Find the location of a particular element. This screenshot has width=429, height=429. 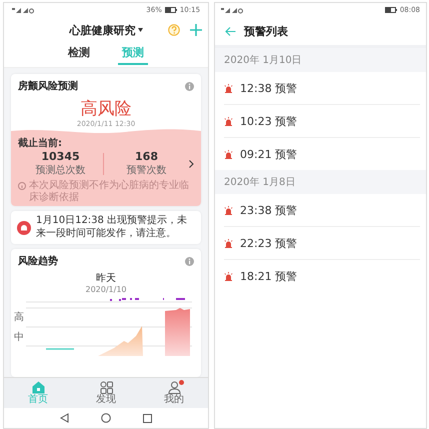

axis-label: 高 is located at coordinates (19, 318).